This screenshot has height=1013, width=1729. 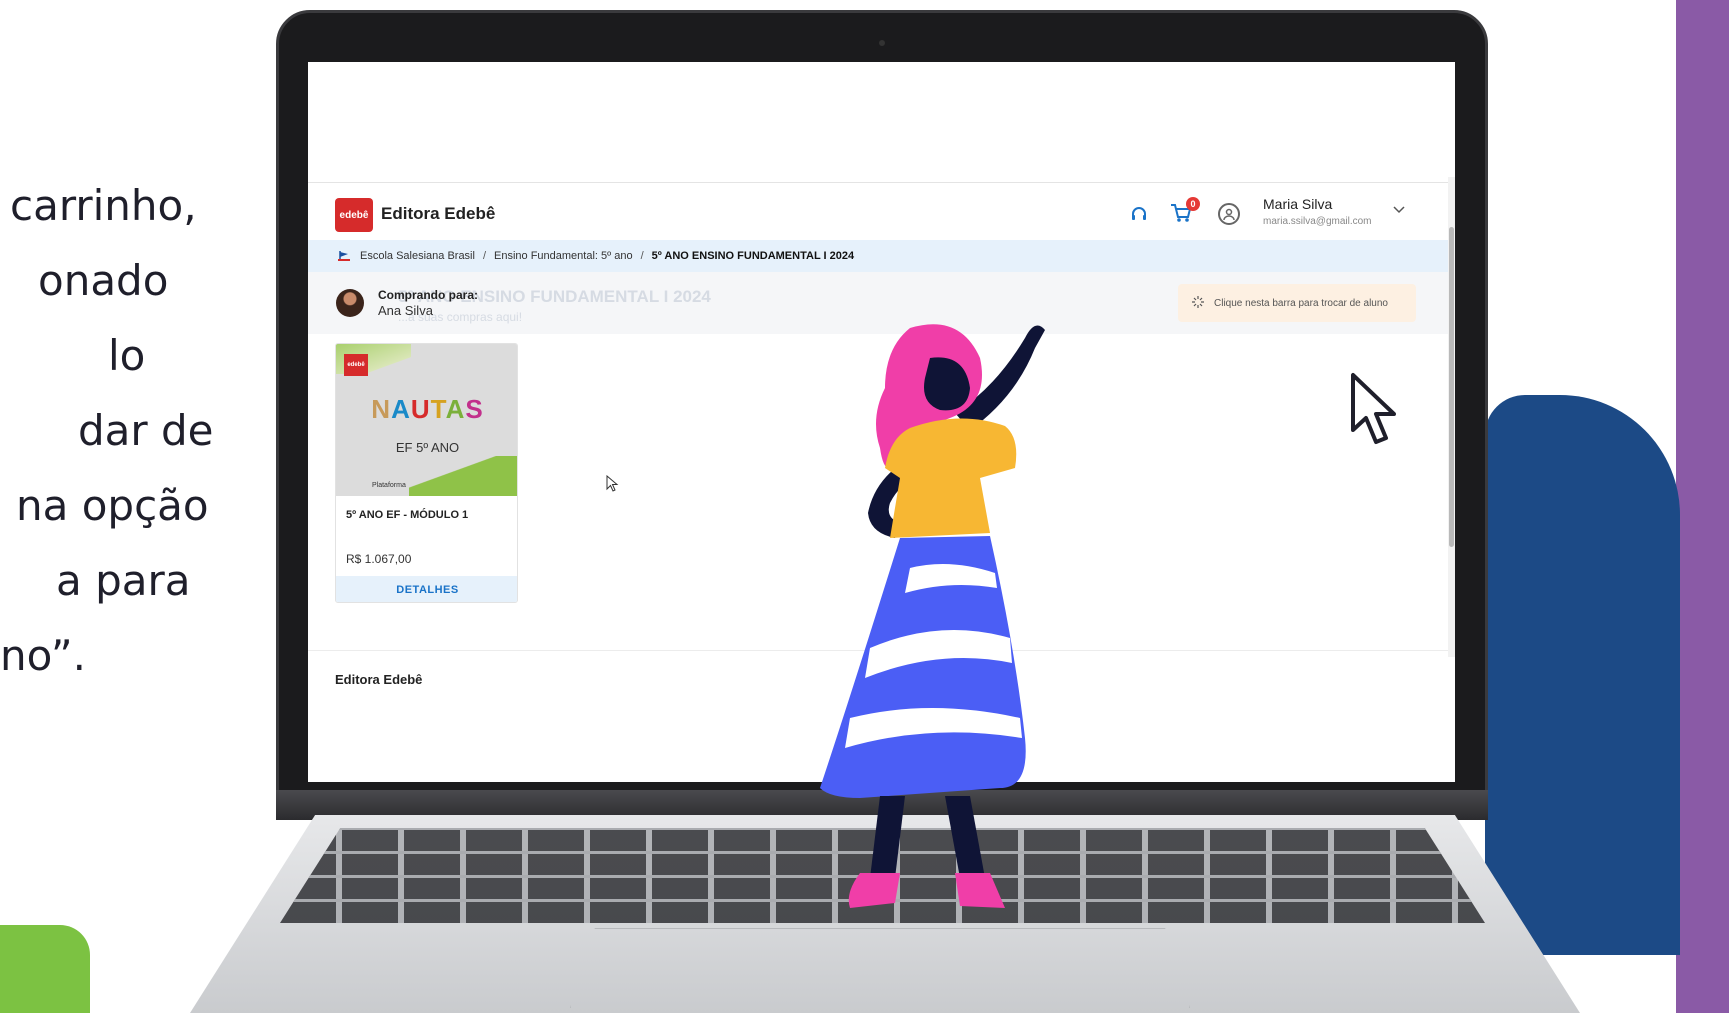 I want to click on camera-icon, so click(x=882, y=43).